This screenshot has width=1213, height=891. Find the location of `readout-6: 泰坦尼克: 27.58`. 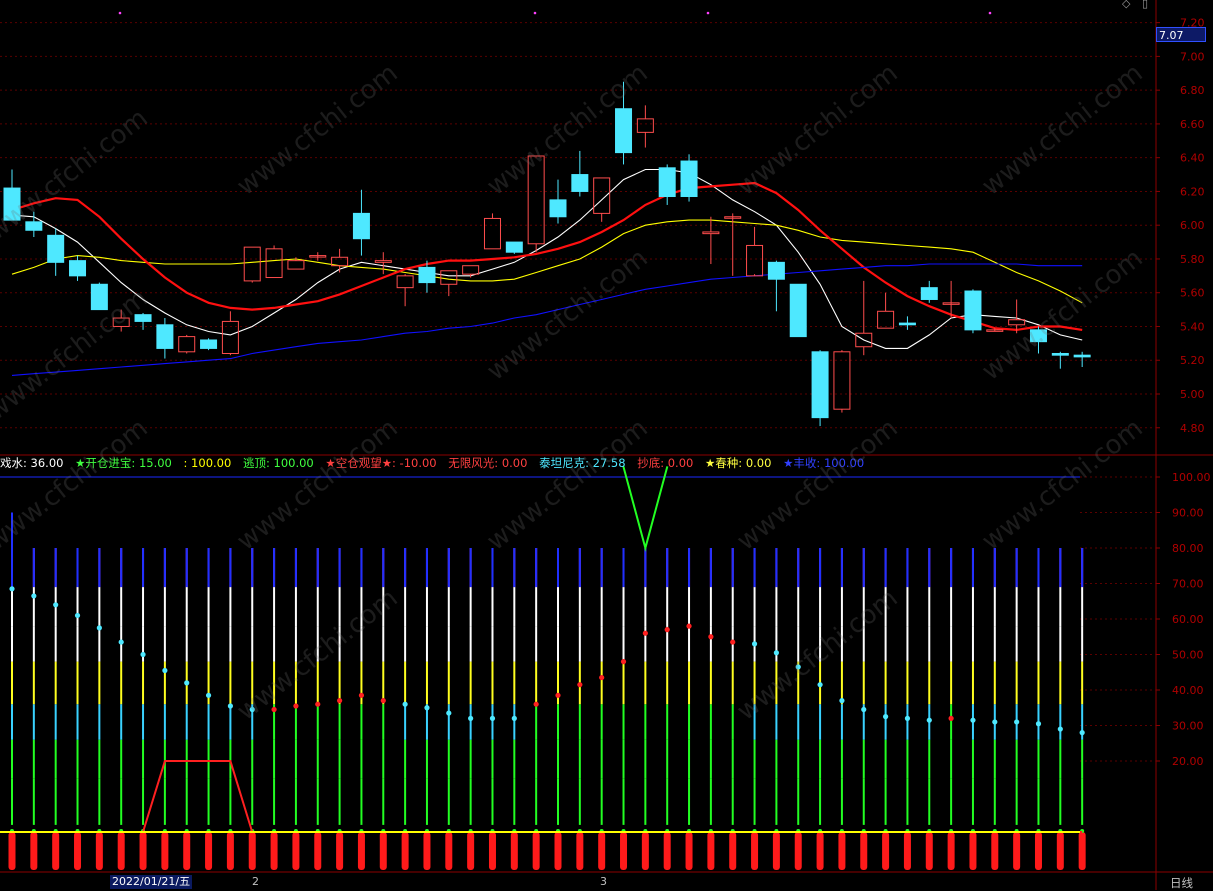

readout-6: 泰坦尼克: 27.58 is located at coordinates (582, 463).